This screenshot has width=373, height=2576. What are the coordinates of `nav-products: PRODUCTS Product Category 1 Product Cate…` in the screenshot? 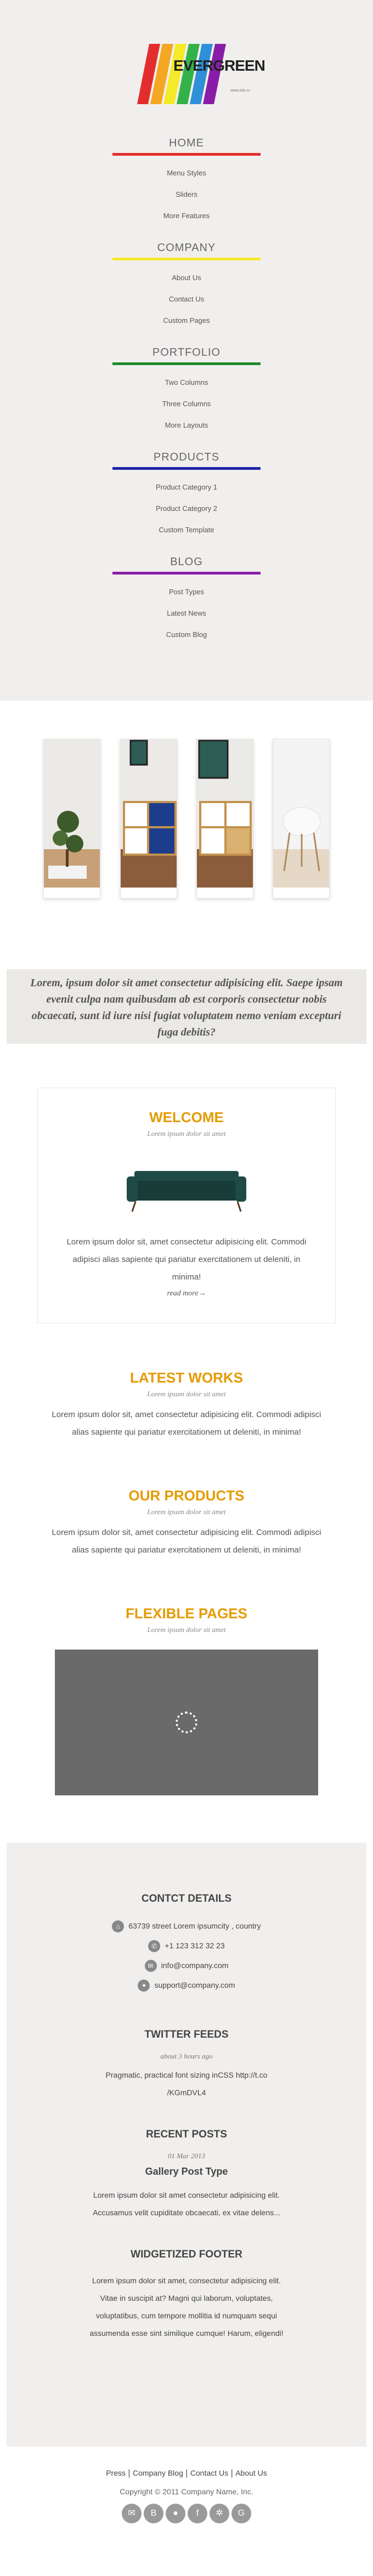 It's located at (187, 496).